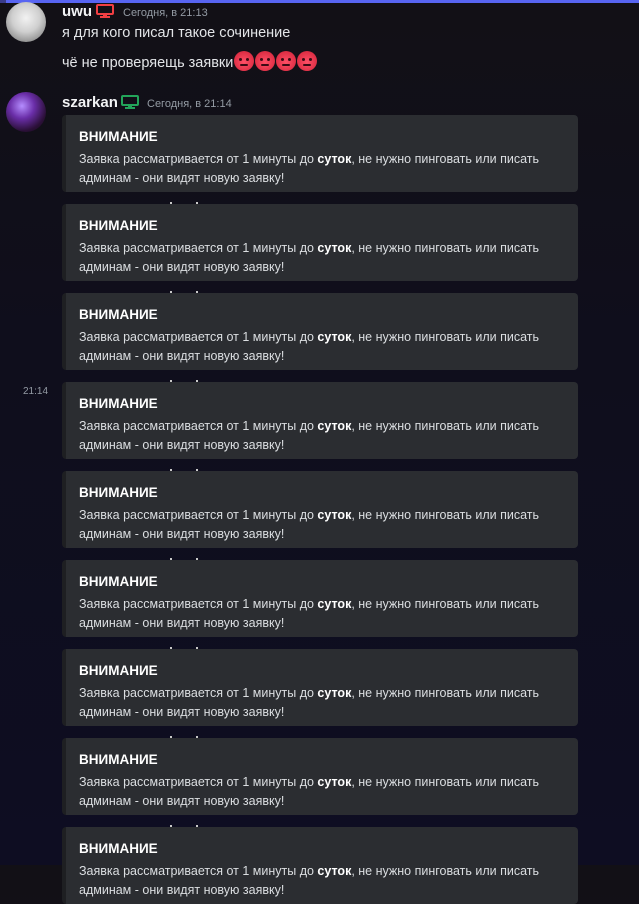 This screenshot has width=639, height=904. I want to click on hover-timestamp: 21:14, so click(35, 391).